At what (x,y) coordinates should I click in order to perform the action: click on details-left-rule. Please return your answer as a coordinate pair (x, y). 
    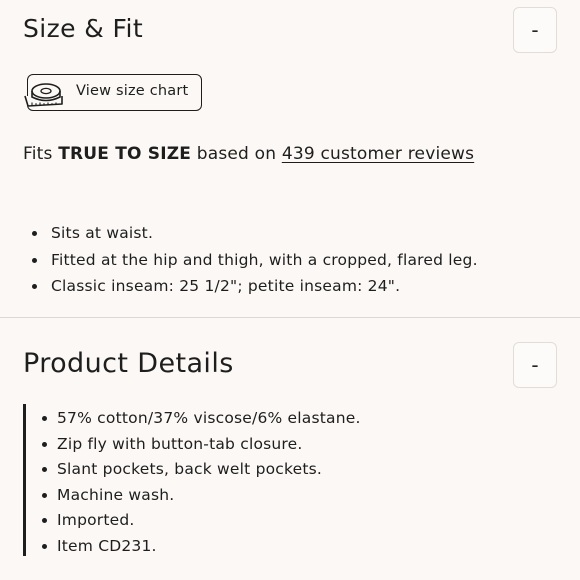
    Looking at the image, I should click on (24, 480).